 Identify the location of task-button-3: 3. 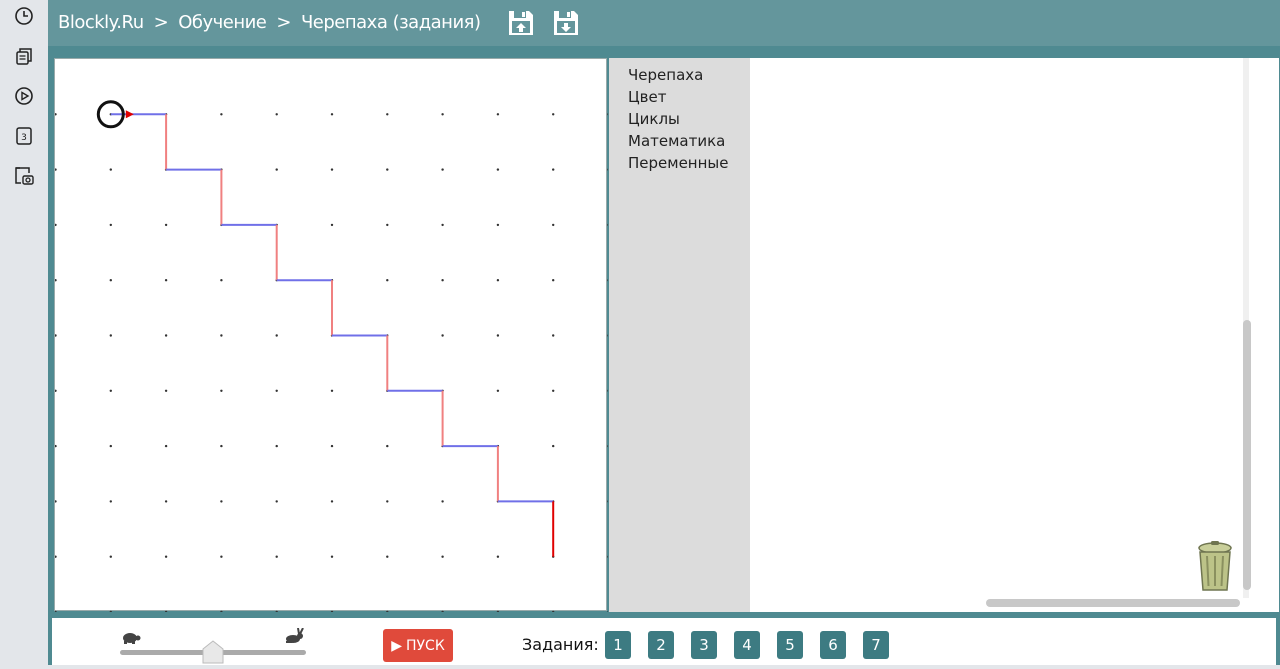
(704, 645).